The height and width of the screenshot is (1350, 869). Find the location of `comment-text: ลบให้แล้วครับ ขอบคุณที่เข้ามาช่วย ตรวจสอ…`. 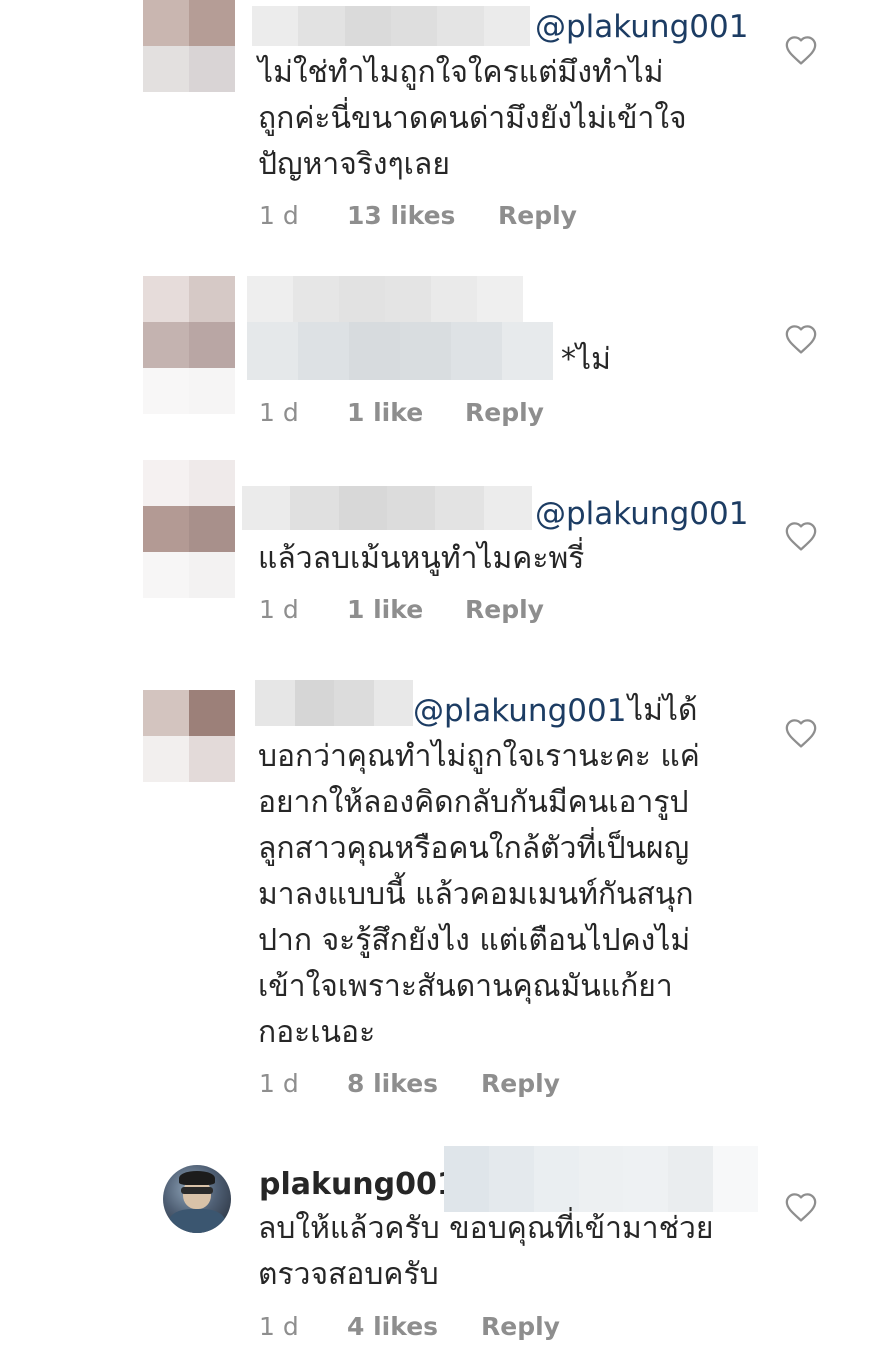

comment-text: ลบให้แล้วครับ ขอบคุณที่เข้ามาช่วย ตรวจสอ… is located at coordinates (508, 1252).